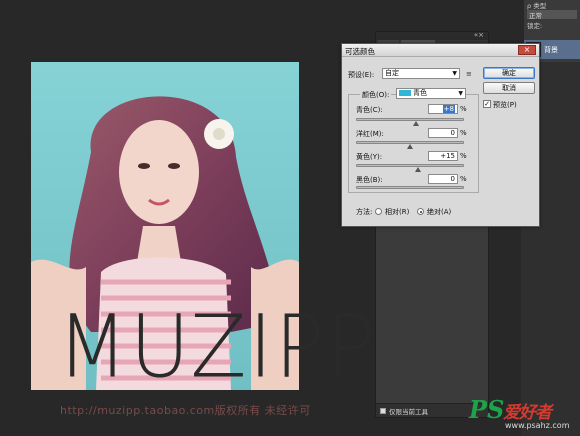 This screenshot has width=580, height=436. I want to click on current-tool-only-label: 仅限当前工具, so click(408, 411).